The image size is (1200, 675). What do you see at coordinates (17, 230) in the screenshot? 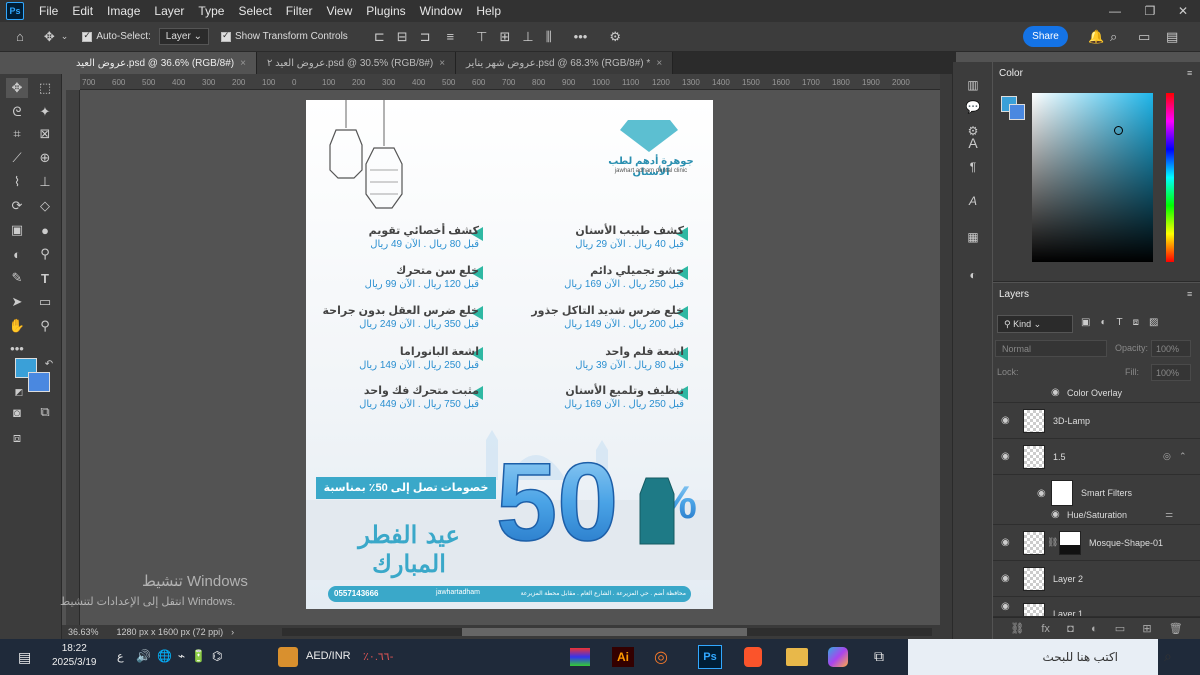
I see `gradient-tool-icon: ▣` at bounding box center [17, 230].